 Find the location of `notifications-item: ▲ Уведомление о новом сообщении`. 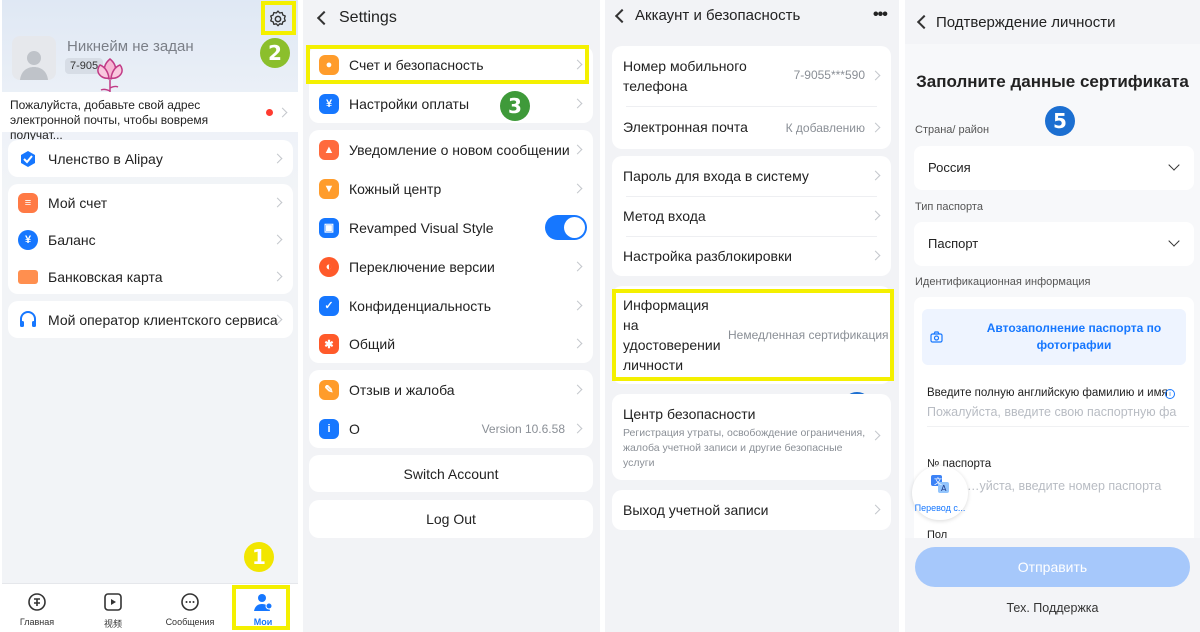

notifications-item: ▲ Уведомление о новом сообщении is located at coordinates (451, 149).